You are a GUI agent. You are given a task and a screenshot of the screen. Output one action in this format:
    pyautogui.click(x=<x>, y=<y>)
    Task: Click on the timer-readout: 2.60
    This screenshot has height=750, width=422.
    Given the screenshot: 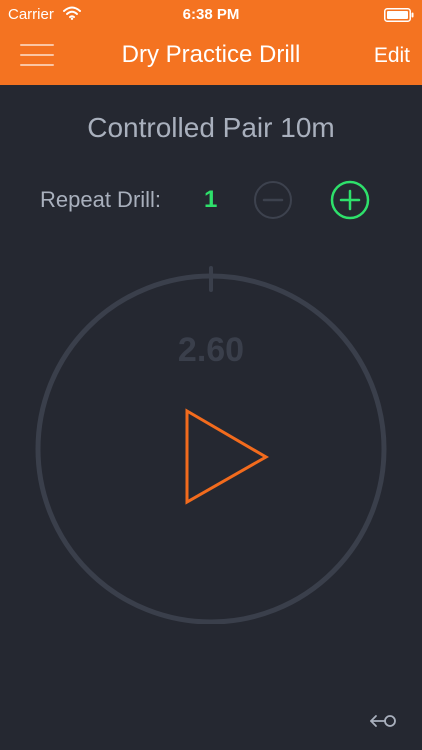 What is the action you would take?
    pyautogui.click(x=211, y=350)
    